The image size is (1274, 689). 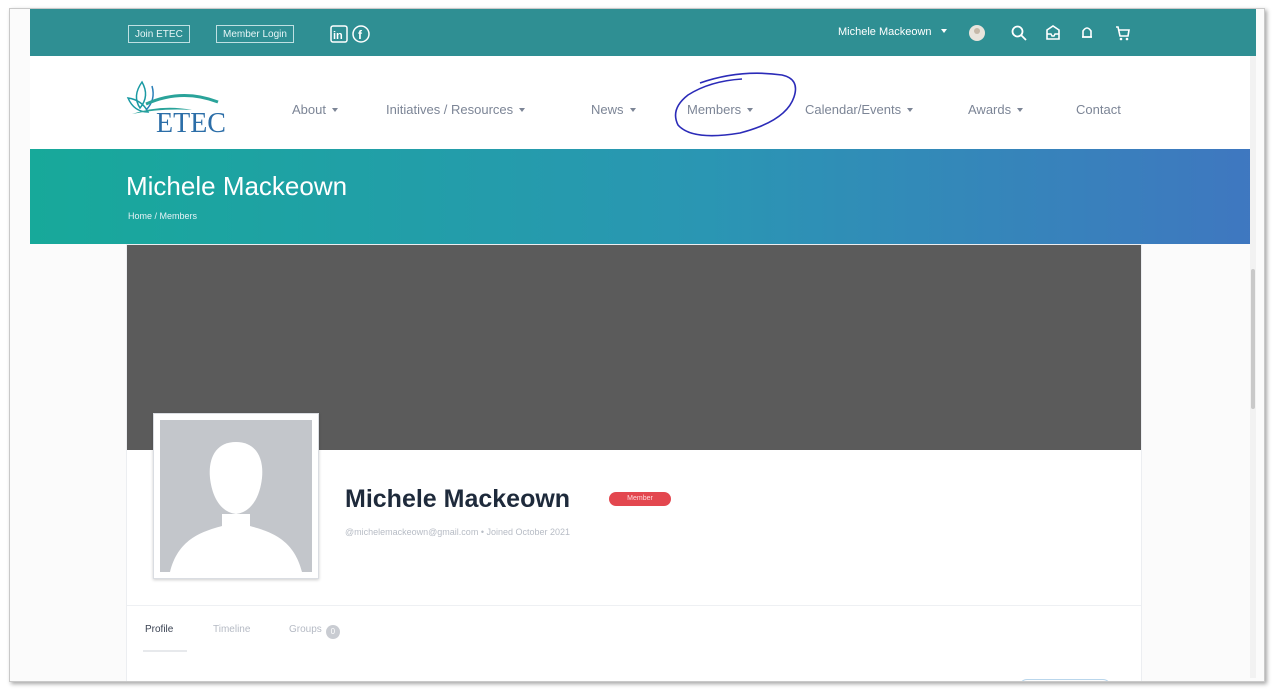 I want to click on tab-groups-label: Groups, so click(x=305, y=629).